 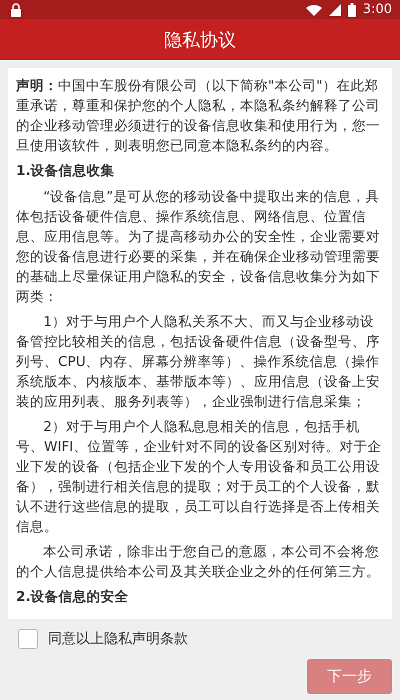 What do you see at coordinates (200, 40) in the screenshot?
I see `page-title: 隐私协议` at bounding box center [200, 40].